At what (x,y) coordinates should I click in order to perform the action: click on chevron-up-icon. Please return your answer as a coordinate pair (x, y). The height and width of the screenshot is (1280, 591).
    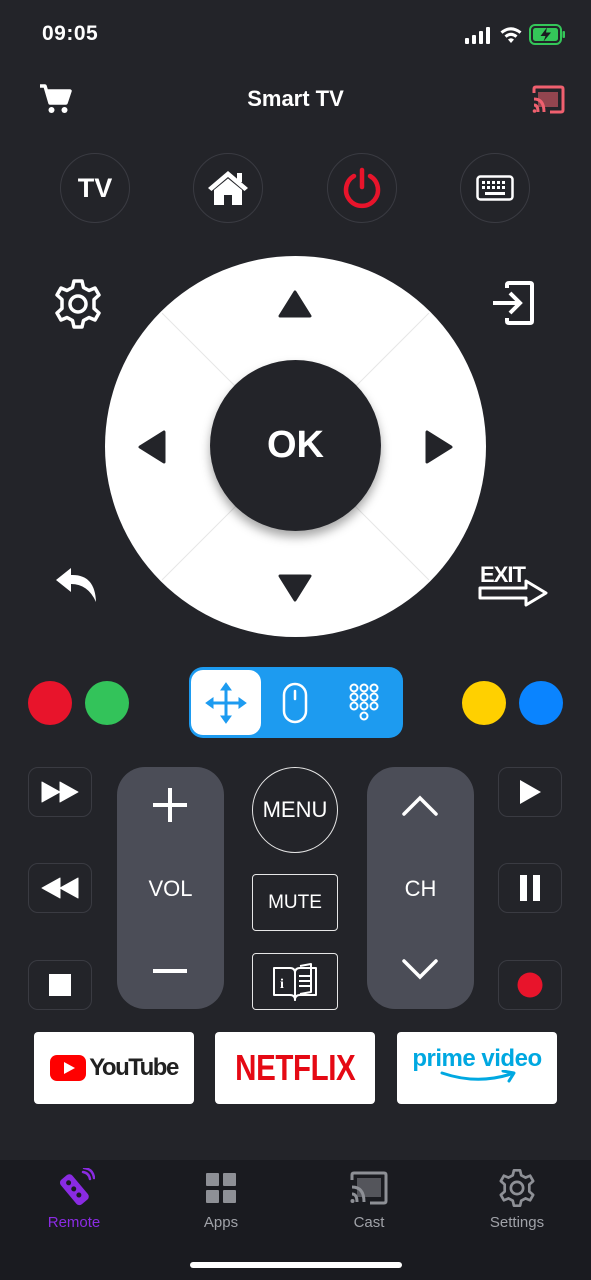
    Looking at the image, I should click on (420, 805).